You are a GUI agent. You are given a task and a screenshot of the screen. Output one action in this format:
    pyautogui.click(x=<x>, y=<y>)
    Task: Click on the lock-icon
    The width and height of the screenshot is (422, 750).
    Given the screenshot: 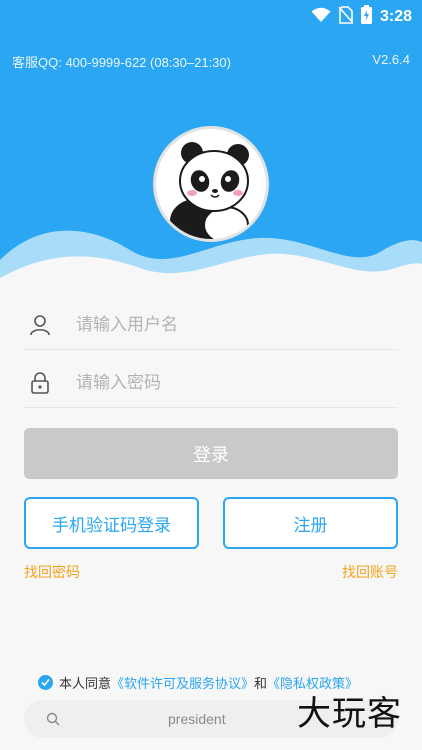 What is the action you would take?
    pyautogui.click(x=40, y=383)
    